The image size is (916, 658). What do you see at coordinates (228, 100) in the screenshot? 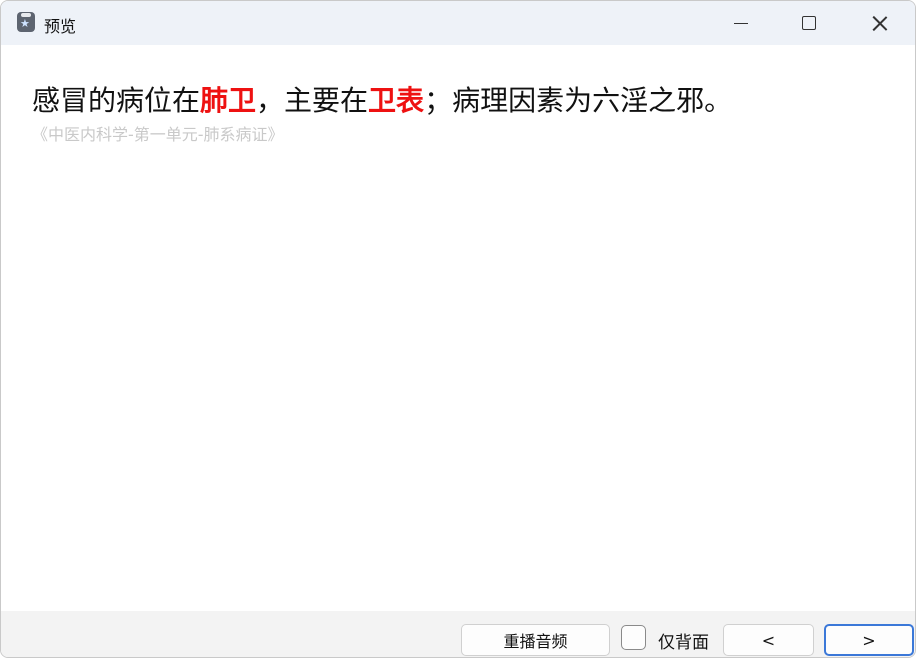
I see `highlight-text: 肺卫` at bounding box center [228, 100].